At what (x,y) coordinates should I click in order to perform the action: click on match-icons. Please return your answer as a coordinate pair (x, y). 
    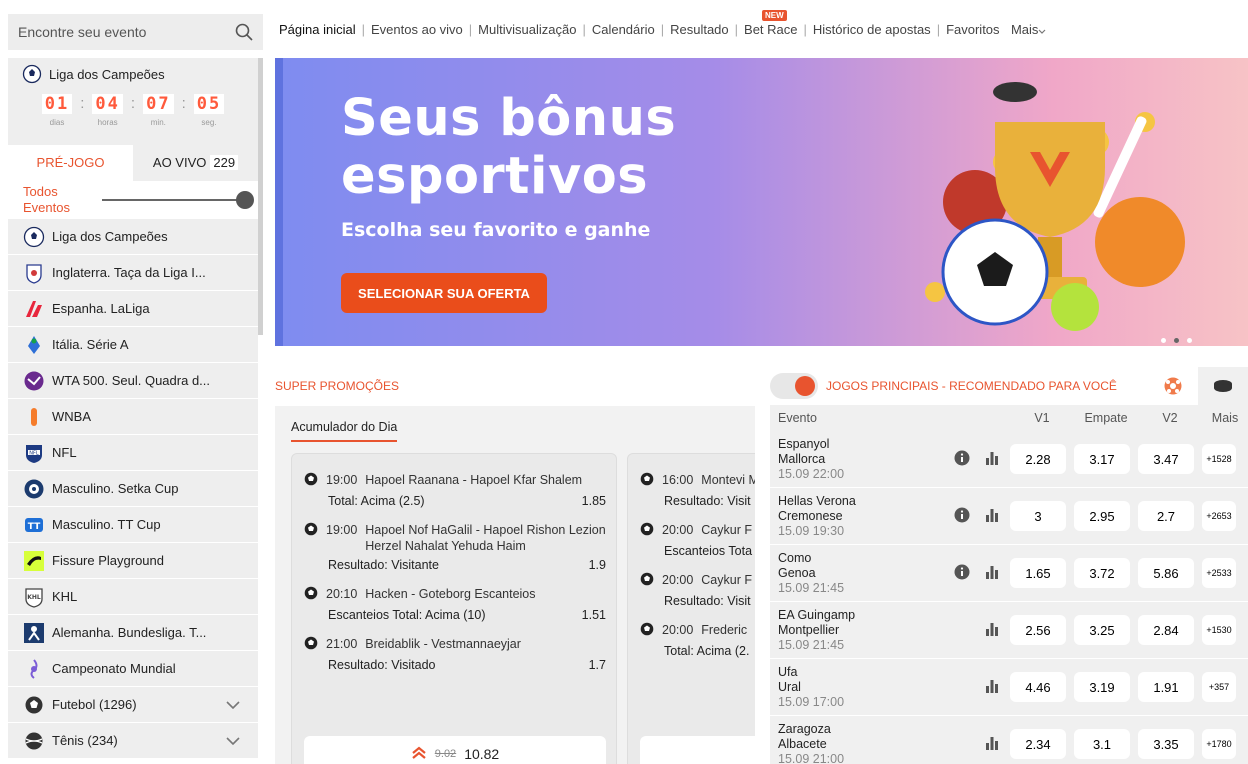
    Looking at the image, I should click on (980, 630).